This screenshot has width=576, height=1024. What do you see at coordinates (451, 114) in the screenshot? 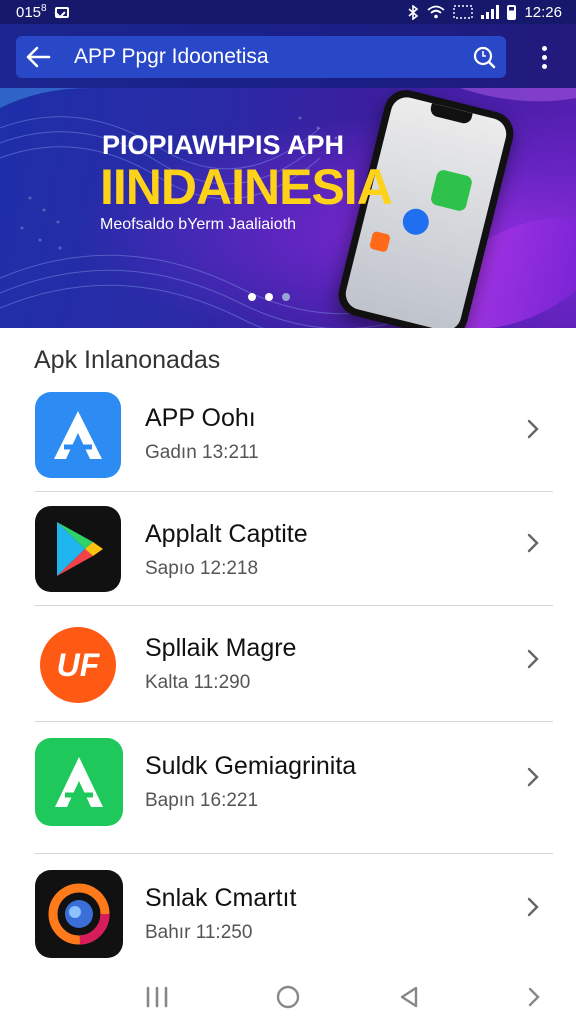
I see `phone-notch` at bounding box center [451, 114].